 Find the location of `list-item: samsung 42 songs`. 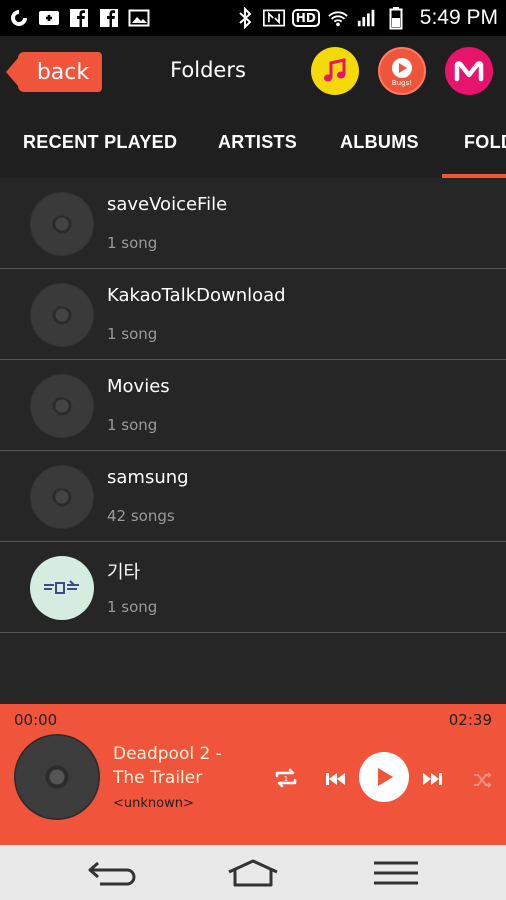

list-item: samsung 42 songs is located at coordinates (253, 496).